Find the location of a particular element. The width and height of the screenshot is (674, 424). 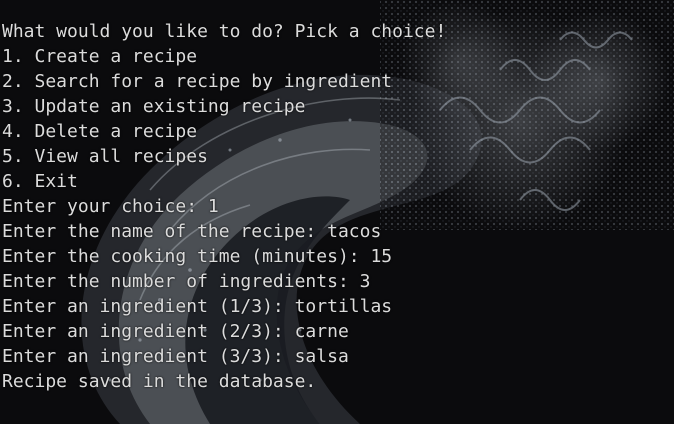

menu-option-create: 1. Create a recipe is located at coordinates (100, 56).